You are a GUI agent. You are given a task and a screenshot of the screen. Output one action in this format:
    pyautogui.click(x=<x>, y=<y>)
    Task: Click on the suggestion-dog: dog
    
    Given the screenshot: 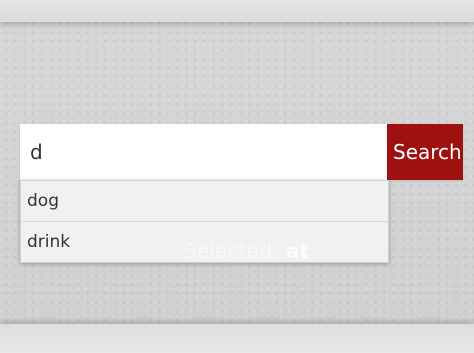 What is the action you would take?
    pyautogui.click(x=204, y=201)
    